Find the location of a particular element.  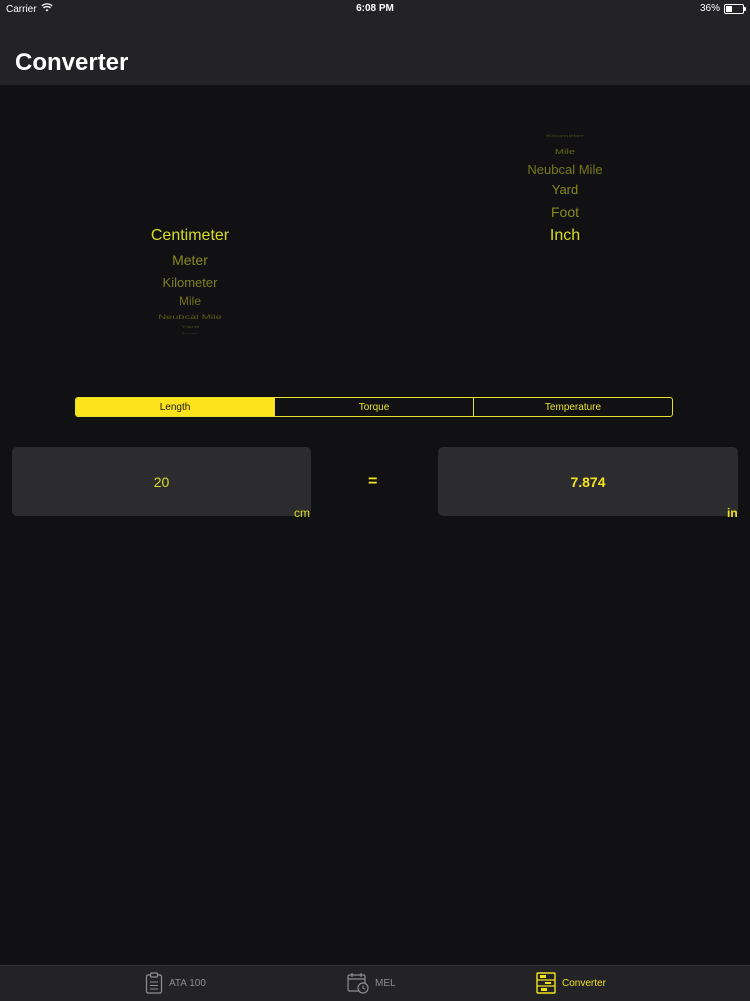

input-value-field: 20 is located at coordinates (161, 481).